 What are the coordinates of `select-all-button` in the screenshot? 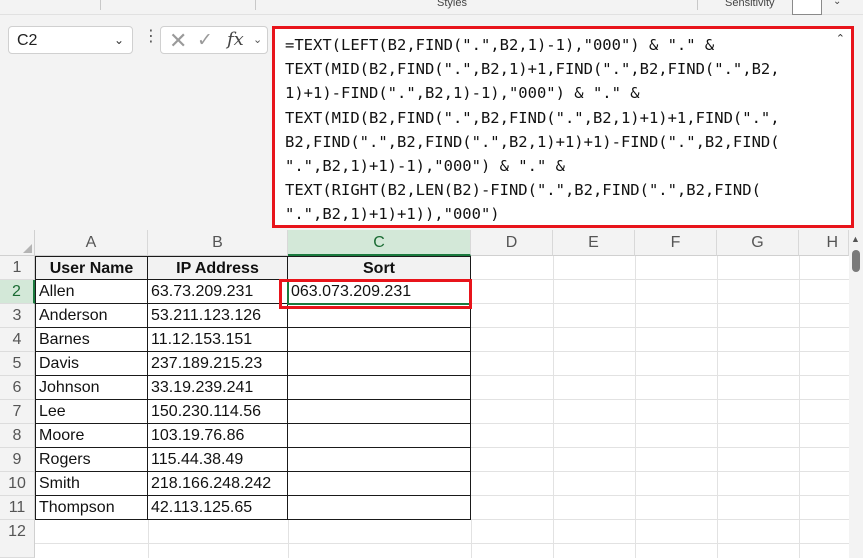 It's located at (17, 243).